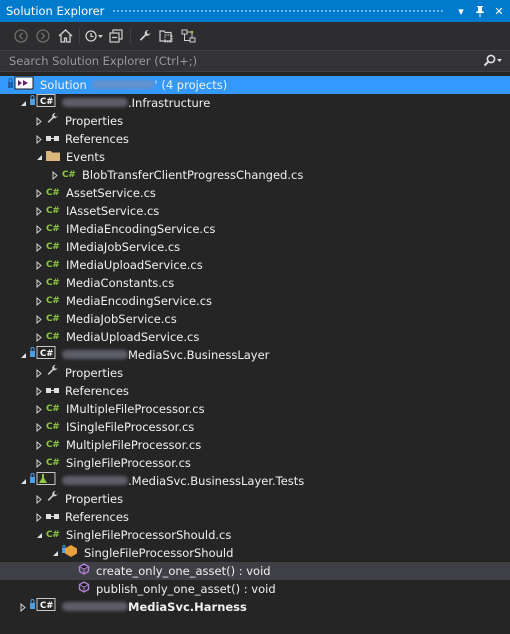 This screenshot has height=634, width=510. What do you see at coordinates (238, 61) in the screenshot?
I see `search-input` at bounding box center [238, 61].